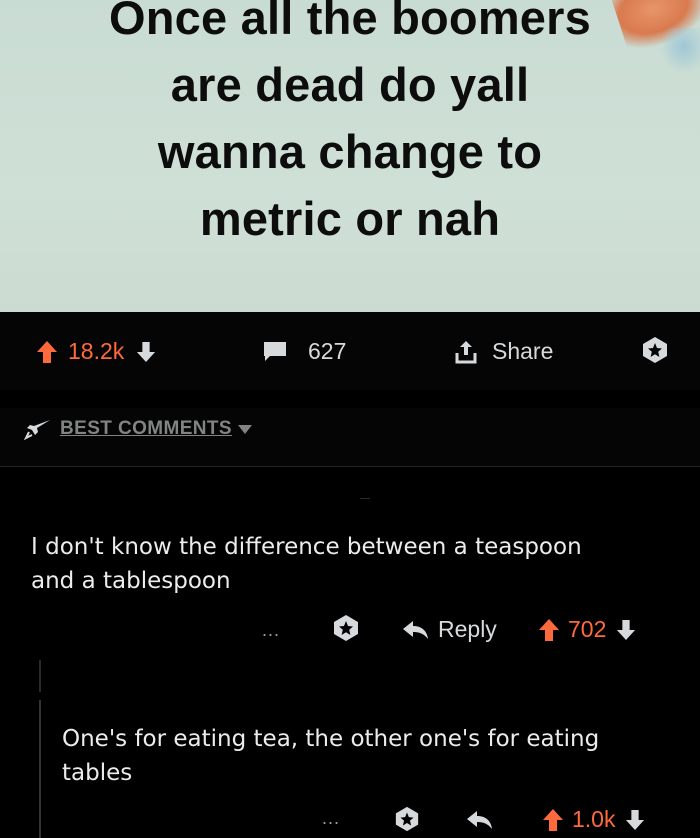 The height and width of the screenshot is (838, 700). What do you see at coordinates (304, 351) in the screenshot?
I see `comments-button: 627` at bounding box center [304, 351].